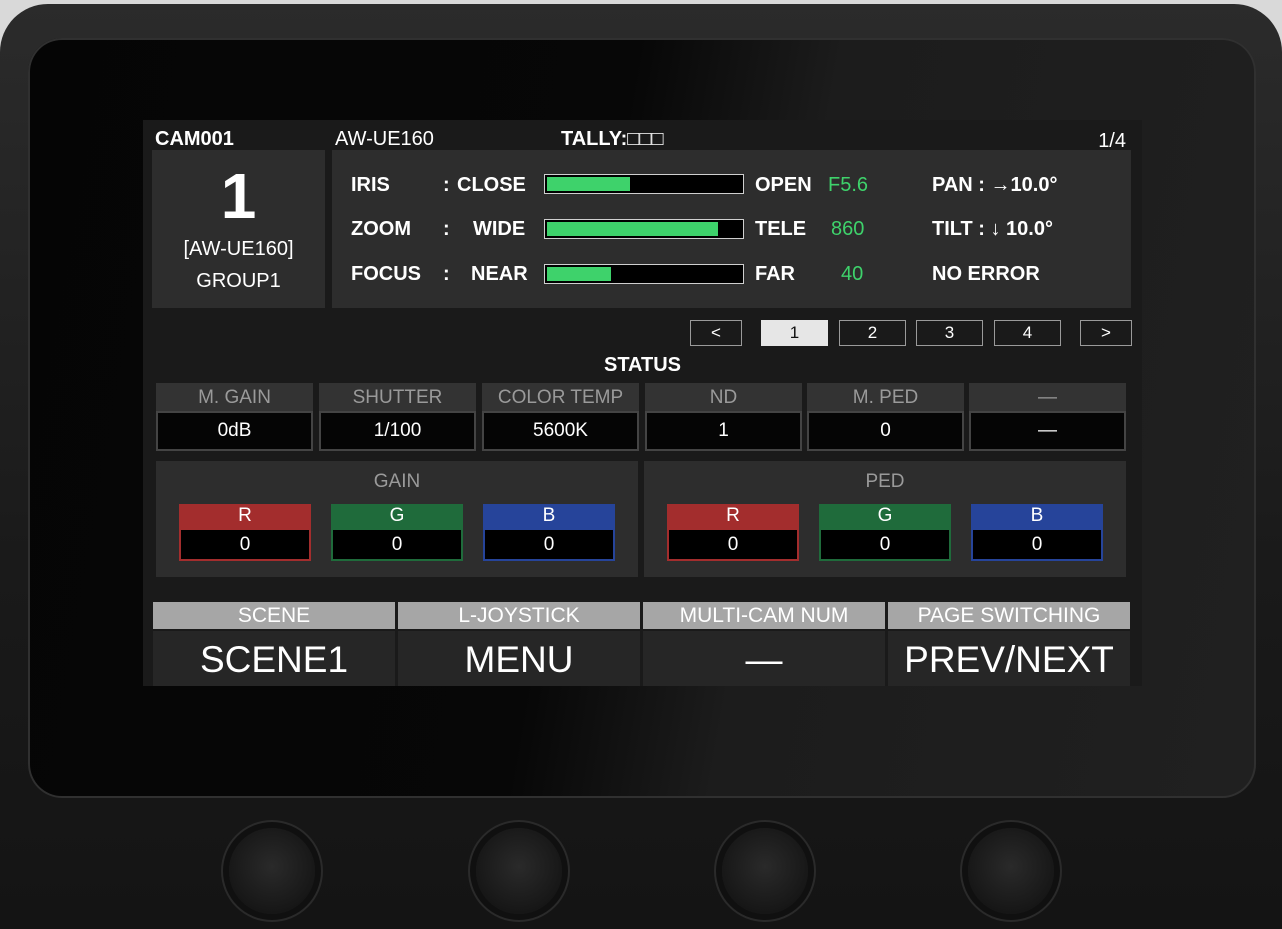 This screenshot has height=929, width=1282. What do you see at coordinates (549, 515) in the screenshot?
I see `gain-b-label: B` at bounding box center [549, 515].